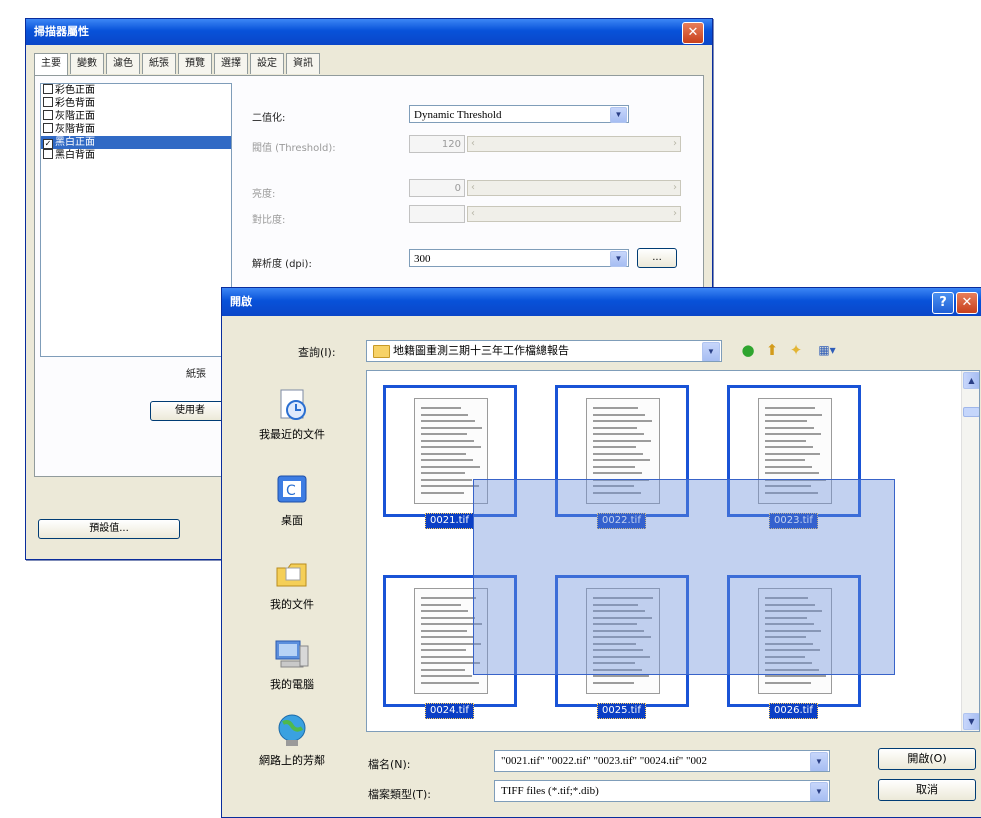  Describe the element at coordinates (136, 103) in the screenshot. I see `list-item: 彩色背面` at that location.